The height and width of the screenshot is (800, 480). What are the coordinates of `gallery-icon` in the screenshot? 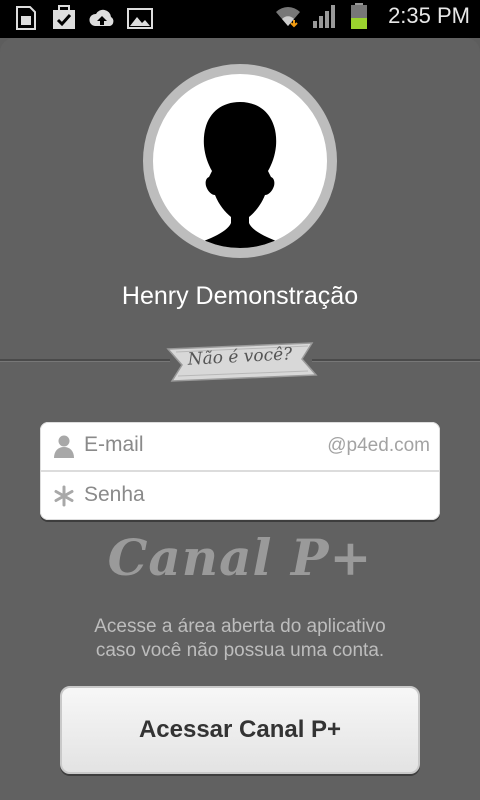 It's located at (140, 18).